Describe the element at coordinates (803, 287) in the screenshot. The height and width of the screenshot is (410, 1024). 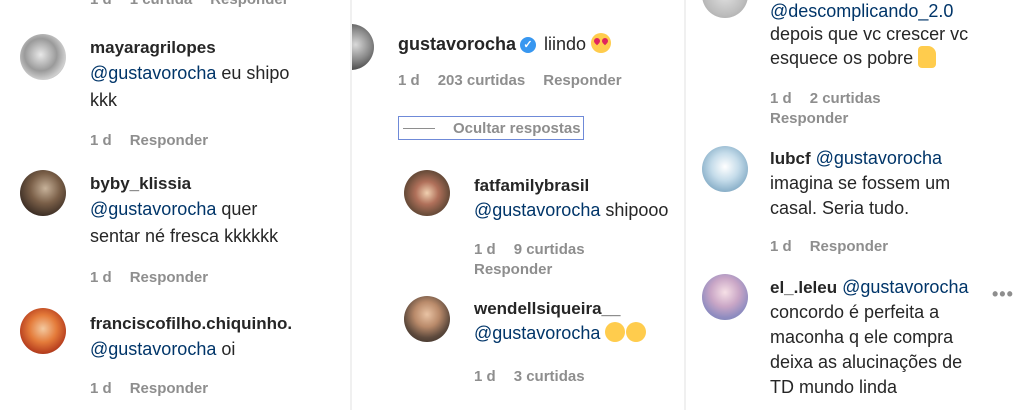
I see `comment-username: el_.leleu` at that location.